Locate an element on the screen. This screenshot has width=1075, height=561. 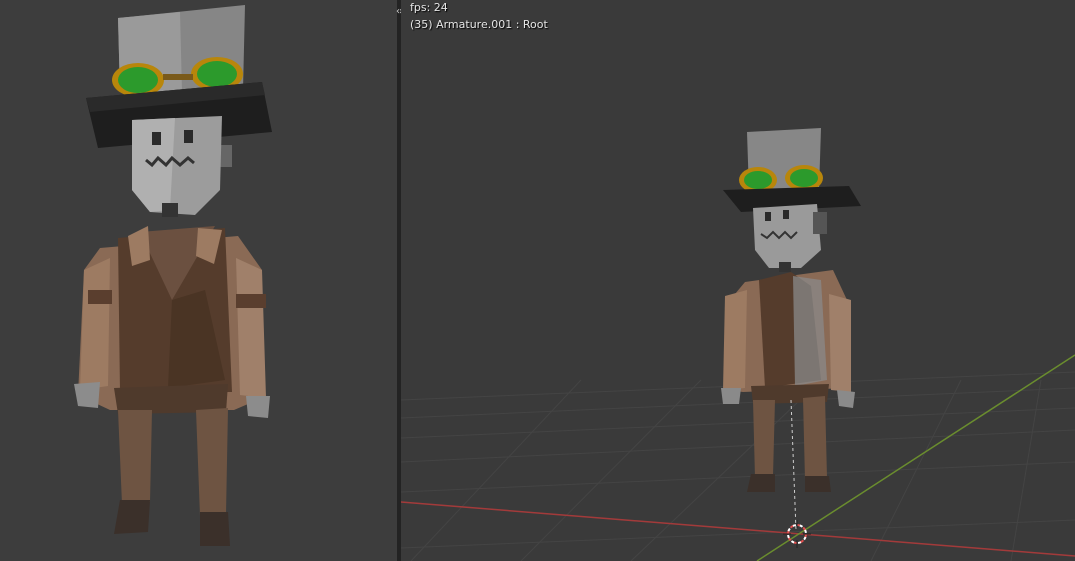
character-body is located at coordinates (172, 386).